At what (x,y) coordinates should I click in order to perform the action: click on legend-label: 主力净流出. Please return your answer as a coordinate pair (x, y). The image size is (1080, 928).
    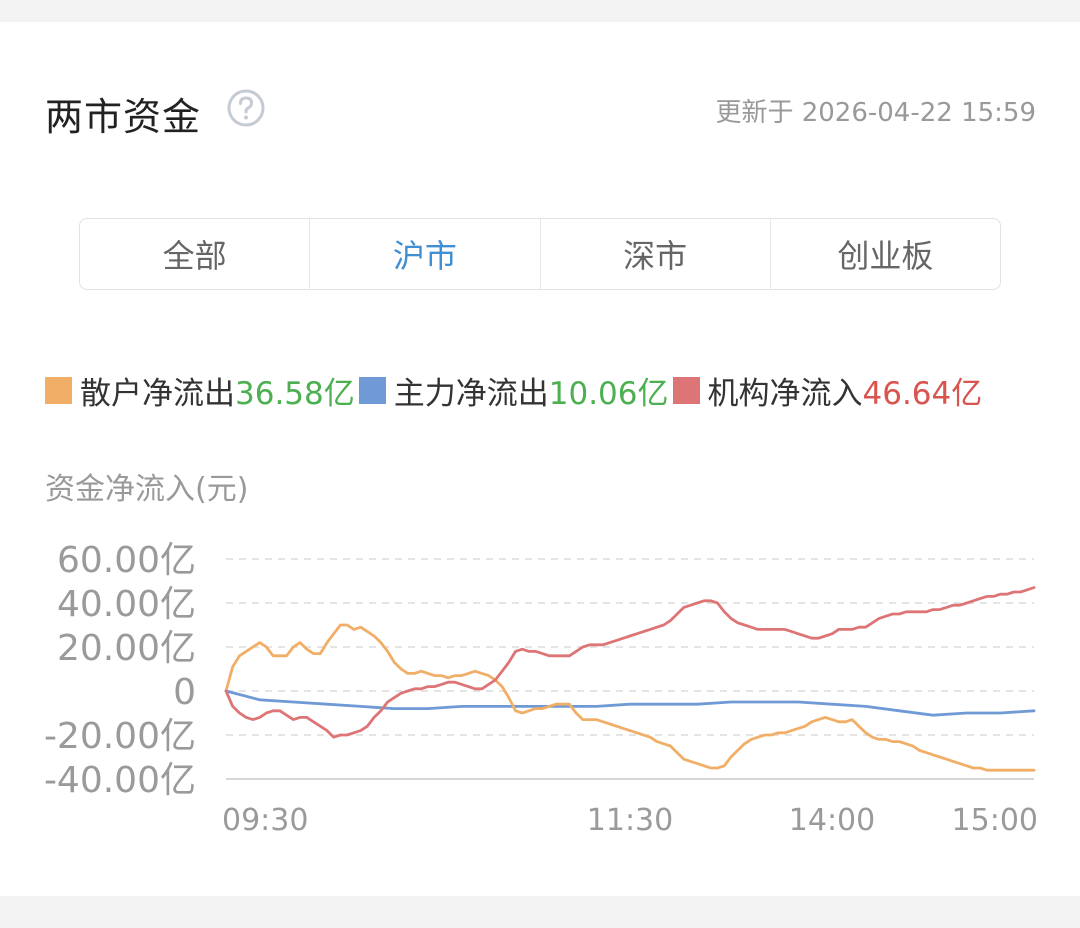
    Looking at the image, I should click on (471, 394).